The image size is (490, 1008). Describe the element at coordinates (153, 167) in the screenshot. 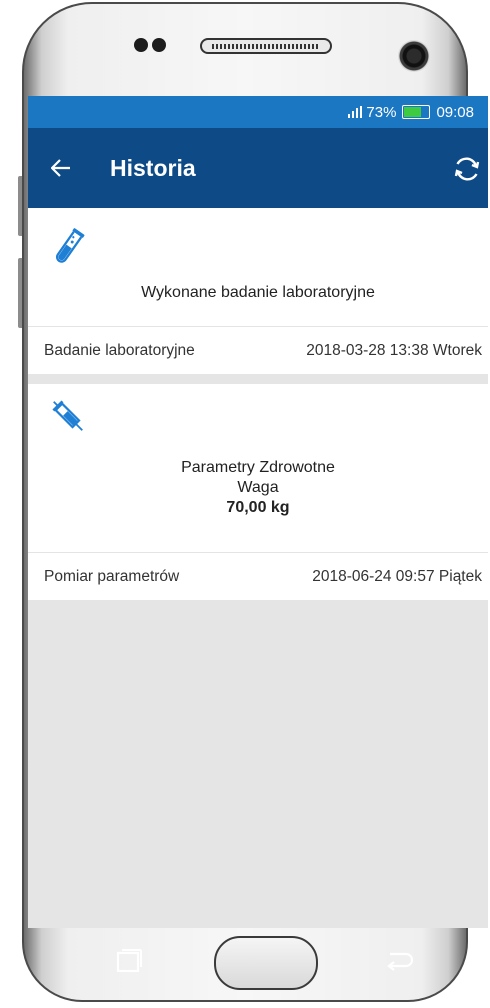

I see `page-title: Historia` at that location.